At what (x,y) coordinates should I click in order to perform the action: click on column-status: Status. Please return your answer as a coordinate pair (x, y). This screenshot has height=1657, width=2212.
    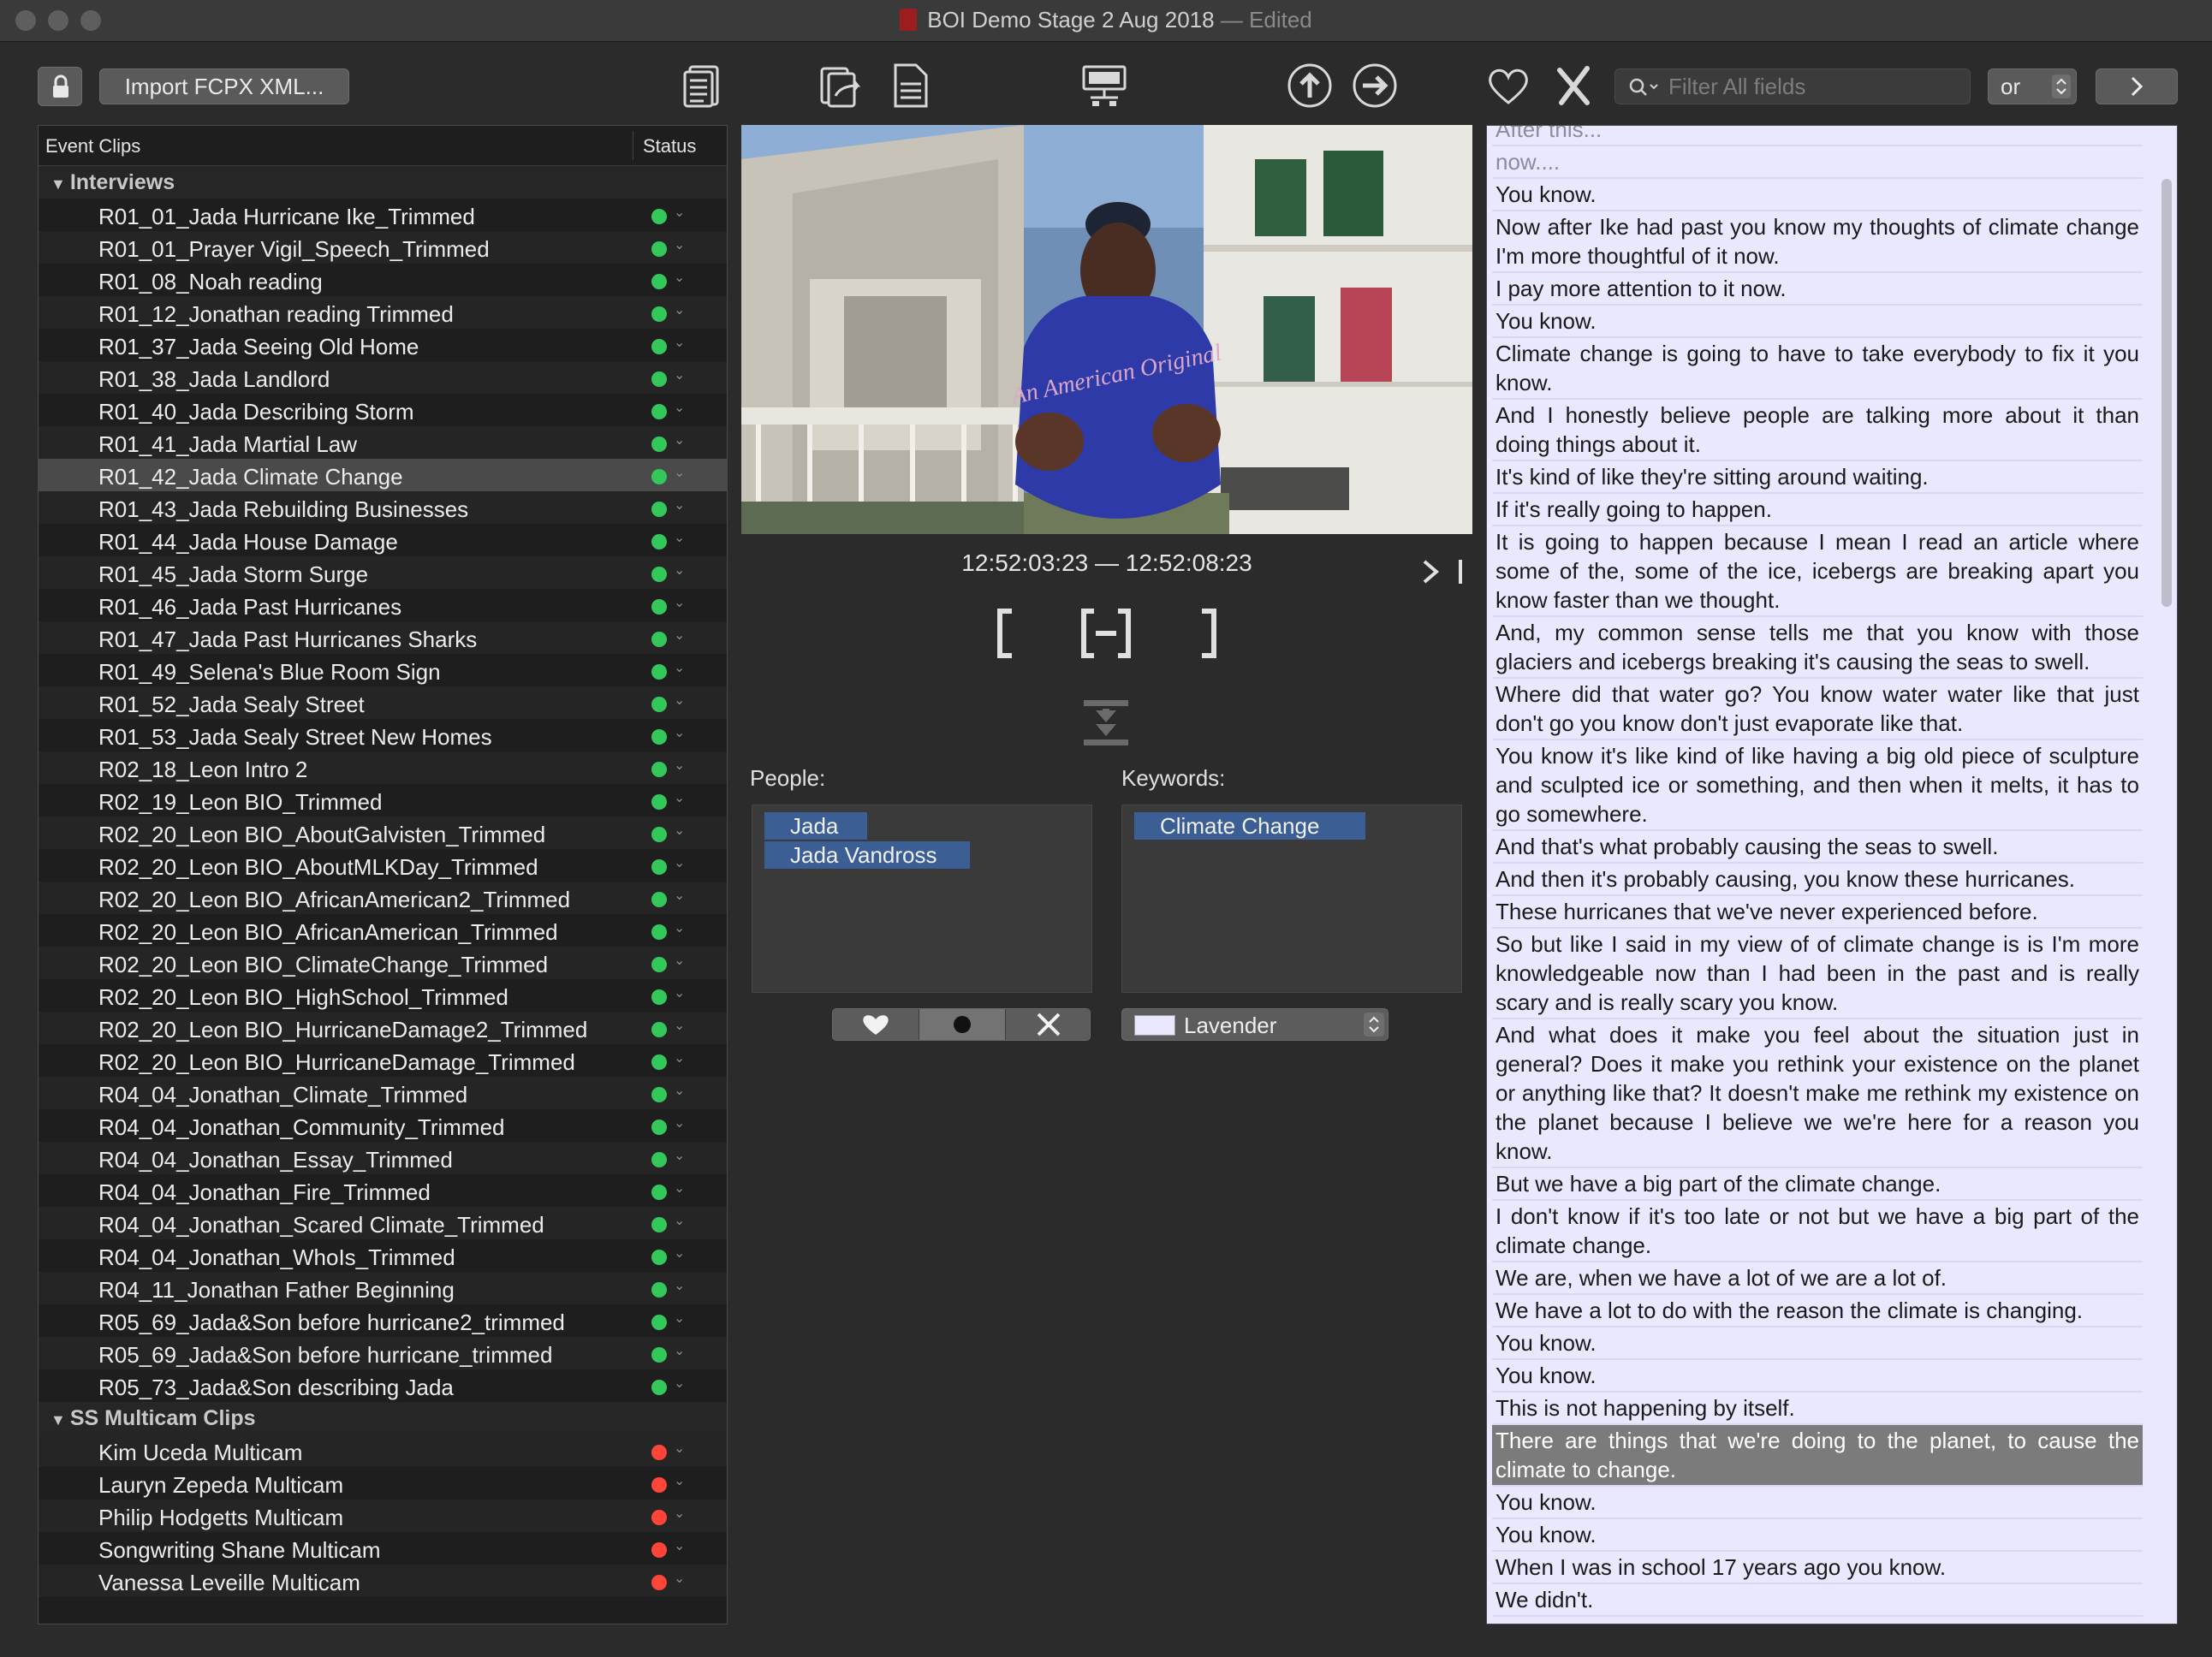
    Looking at the image, I should click on (669, 146).